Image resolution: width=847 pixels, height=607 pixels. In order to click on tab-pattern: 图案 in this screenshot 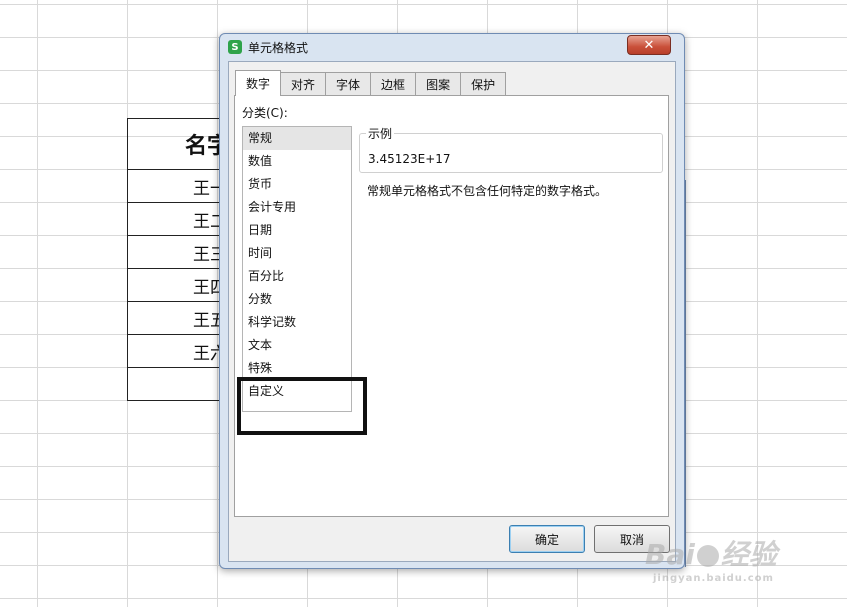, I will do `click(438, 83)`.